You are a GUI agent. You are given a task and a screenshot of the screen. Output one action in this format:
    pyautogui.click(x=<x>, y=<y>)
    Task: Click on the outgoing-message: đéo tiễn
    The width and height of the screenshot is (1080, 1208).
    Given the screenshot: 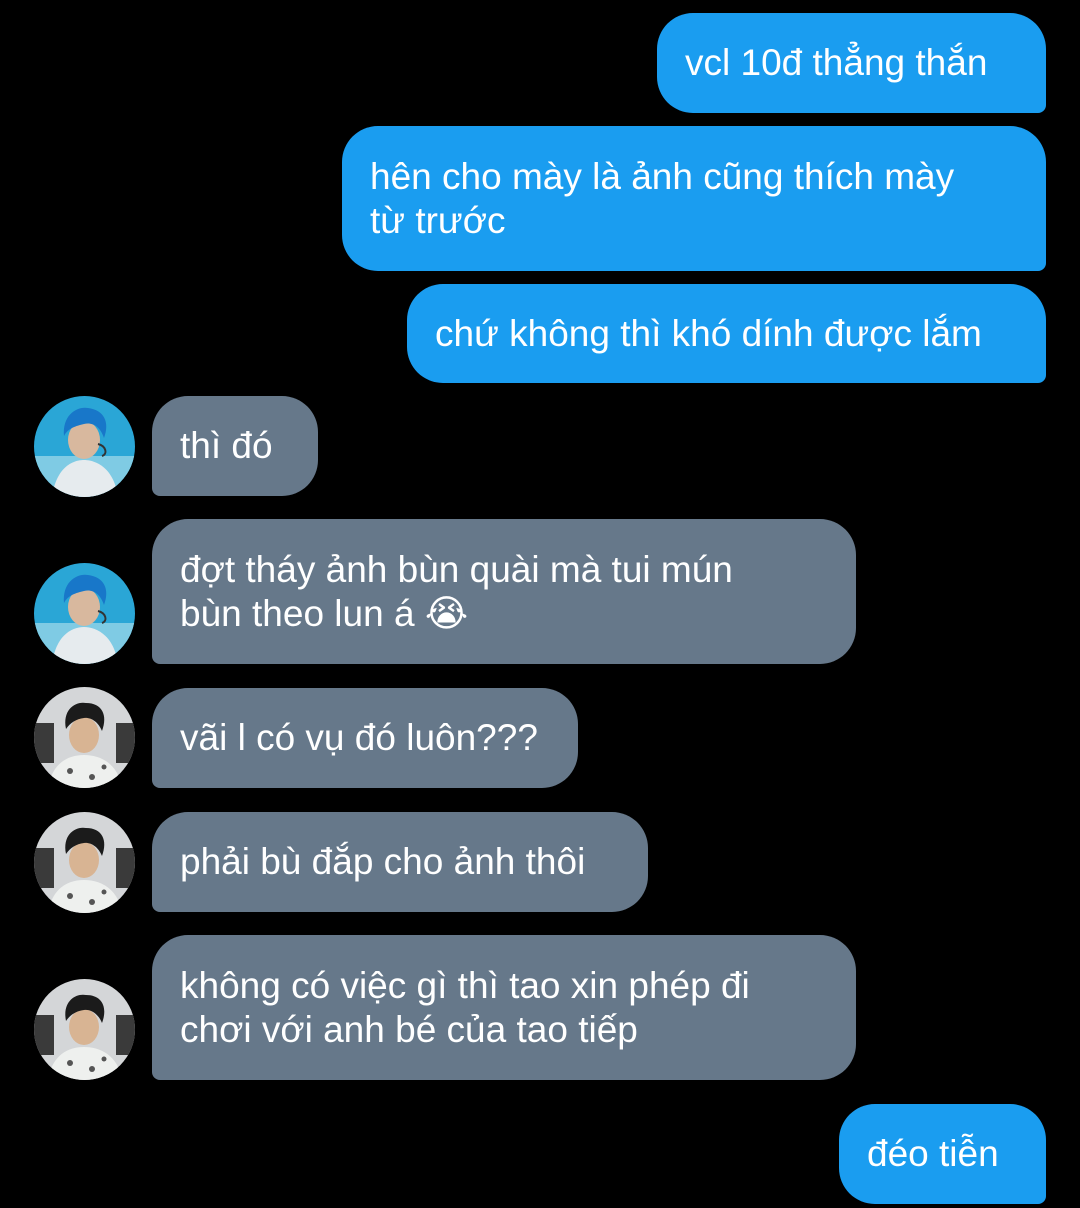 What is the action you would take?
    pyautogui.click(x=942, y=1154)
    